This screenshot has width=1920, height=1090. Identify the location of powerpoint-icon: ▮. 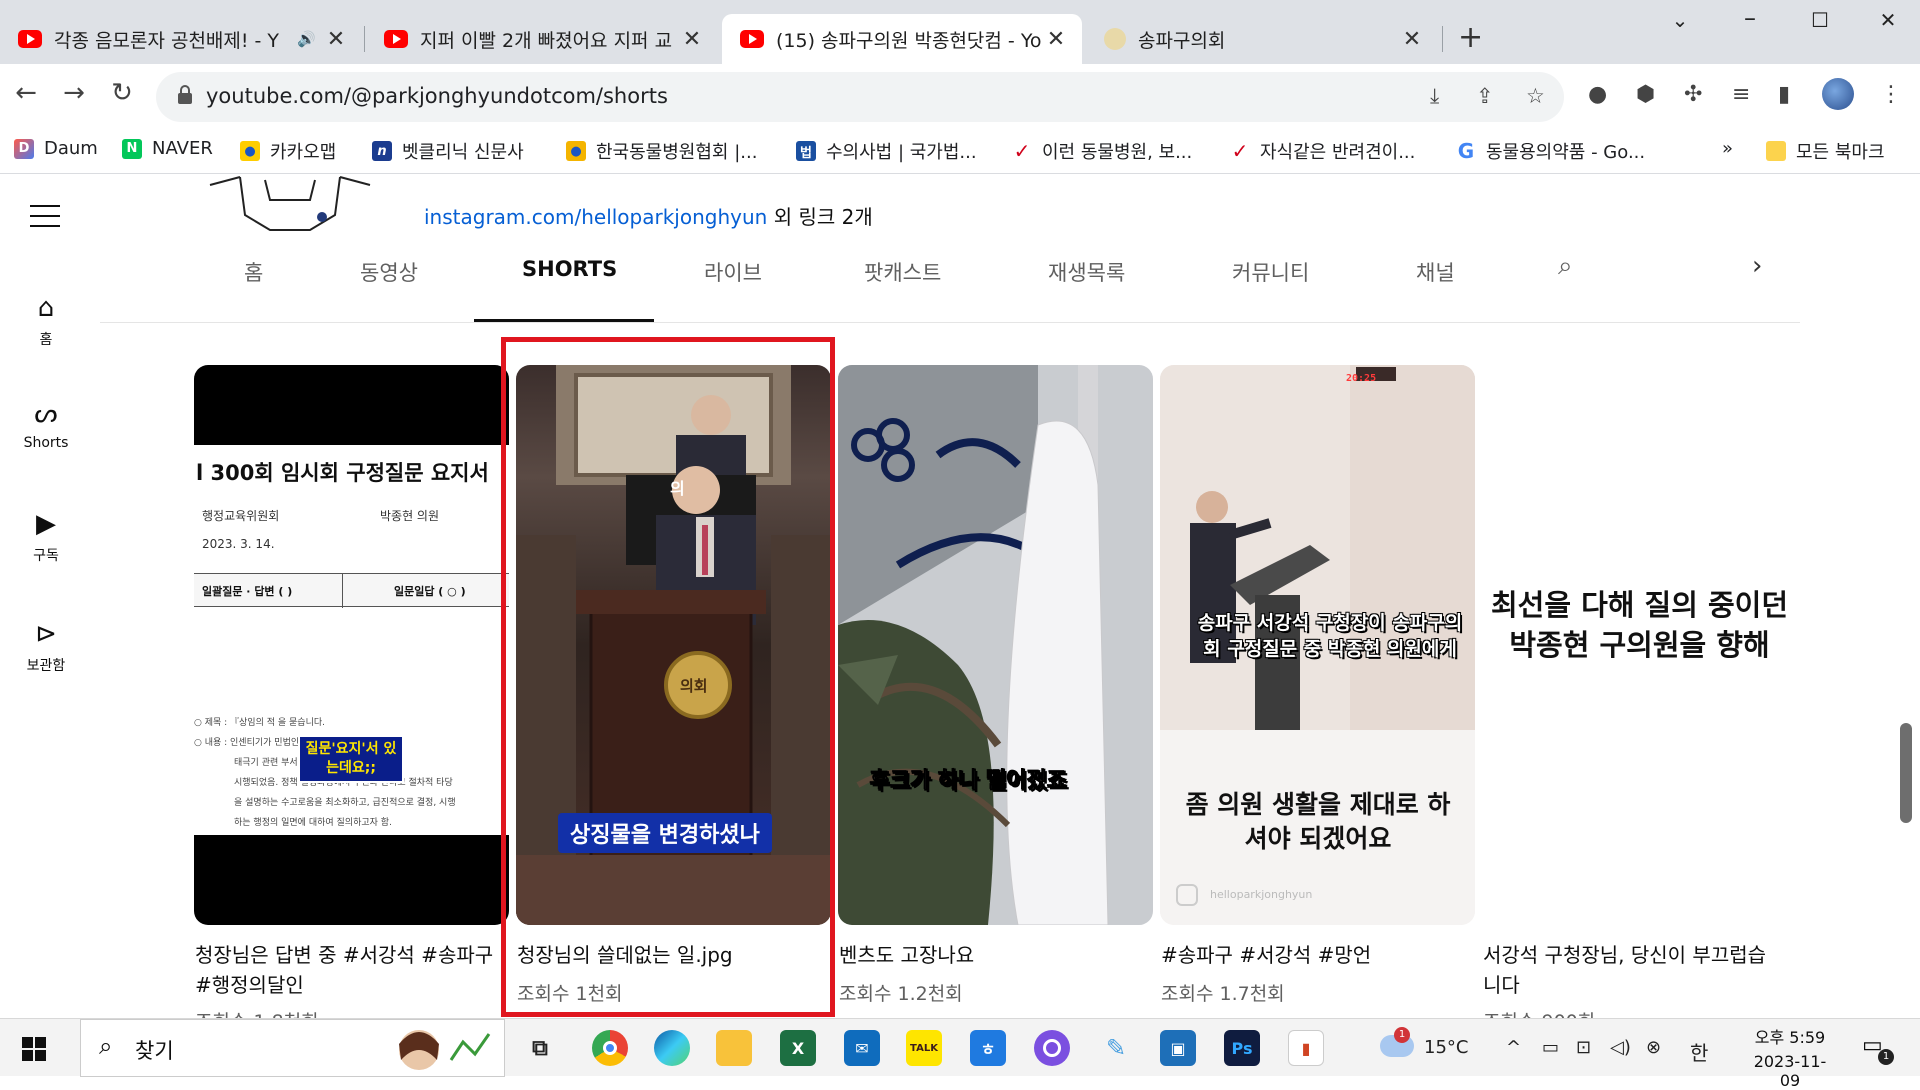
(1306, 1048).